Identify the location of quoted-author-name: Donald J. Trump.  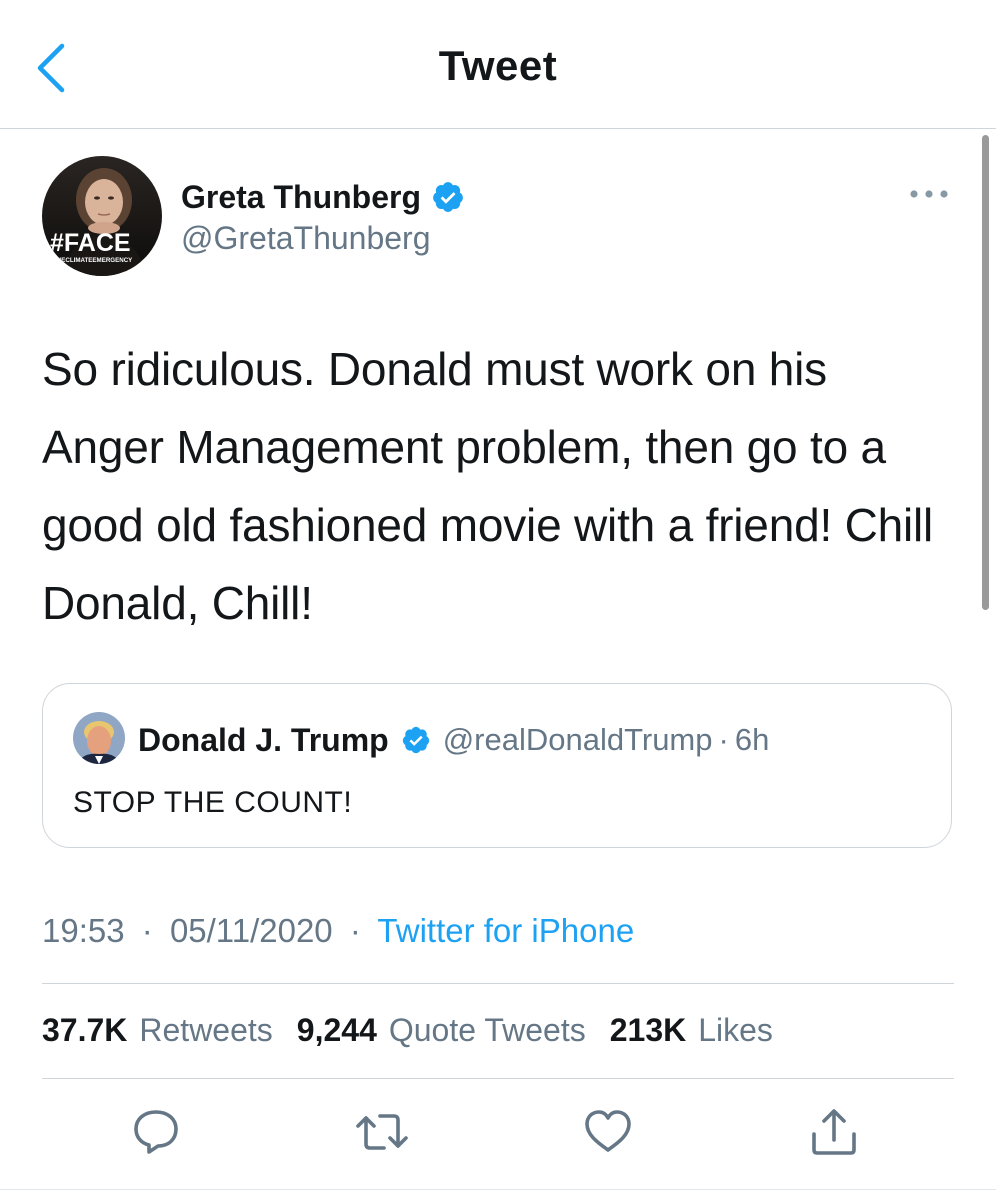
(263, 739).